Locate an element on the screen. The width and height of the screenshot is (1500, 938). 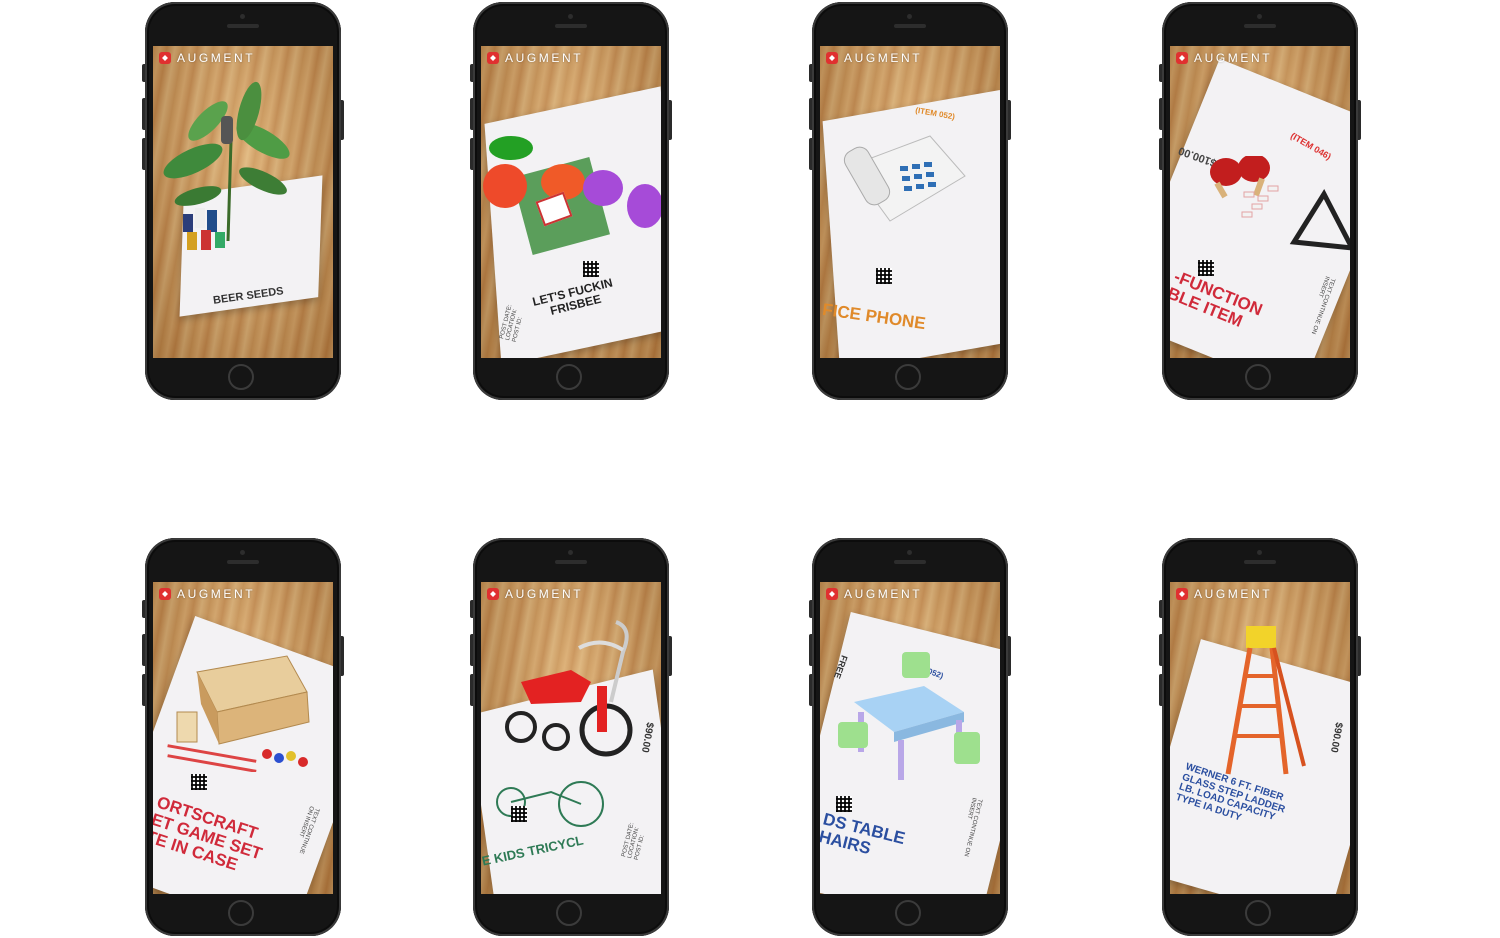
frisbee-discs is located at coordinates (572, 186).